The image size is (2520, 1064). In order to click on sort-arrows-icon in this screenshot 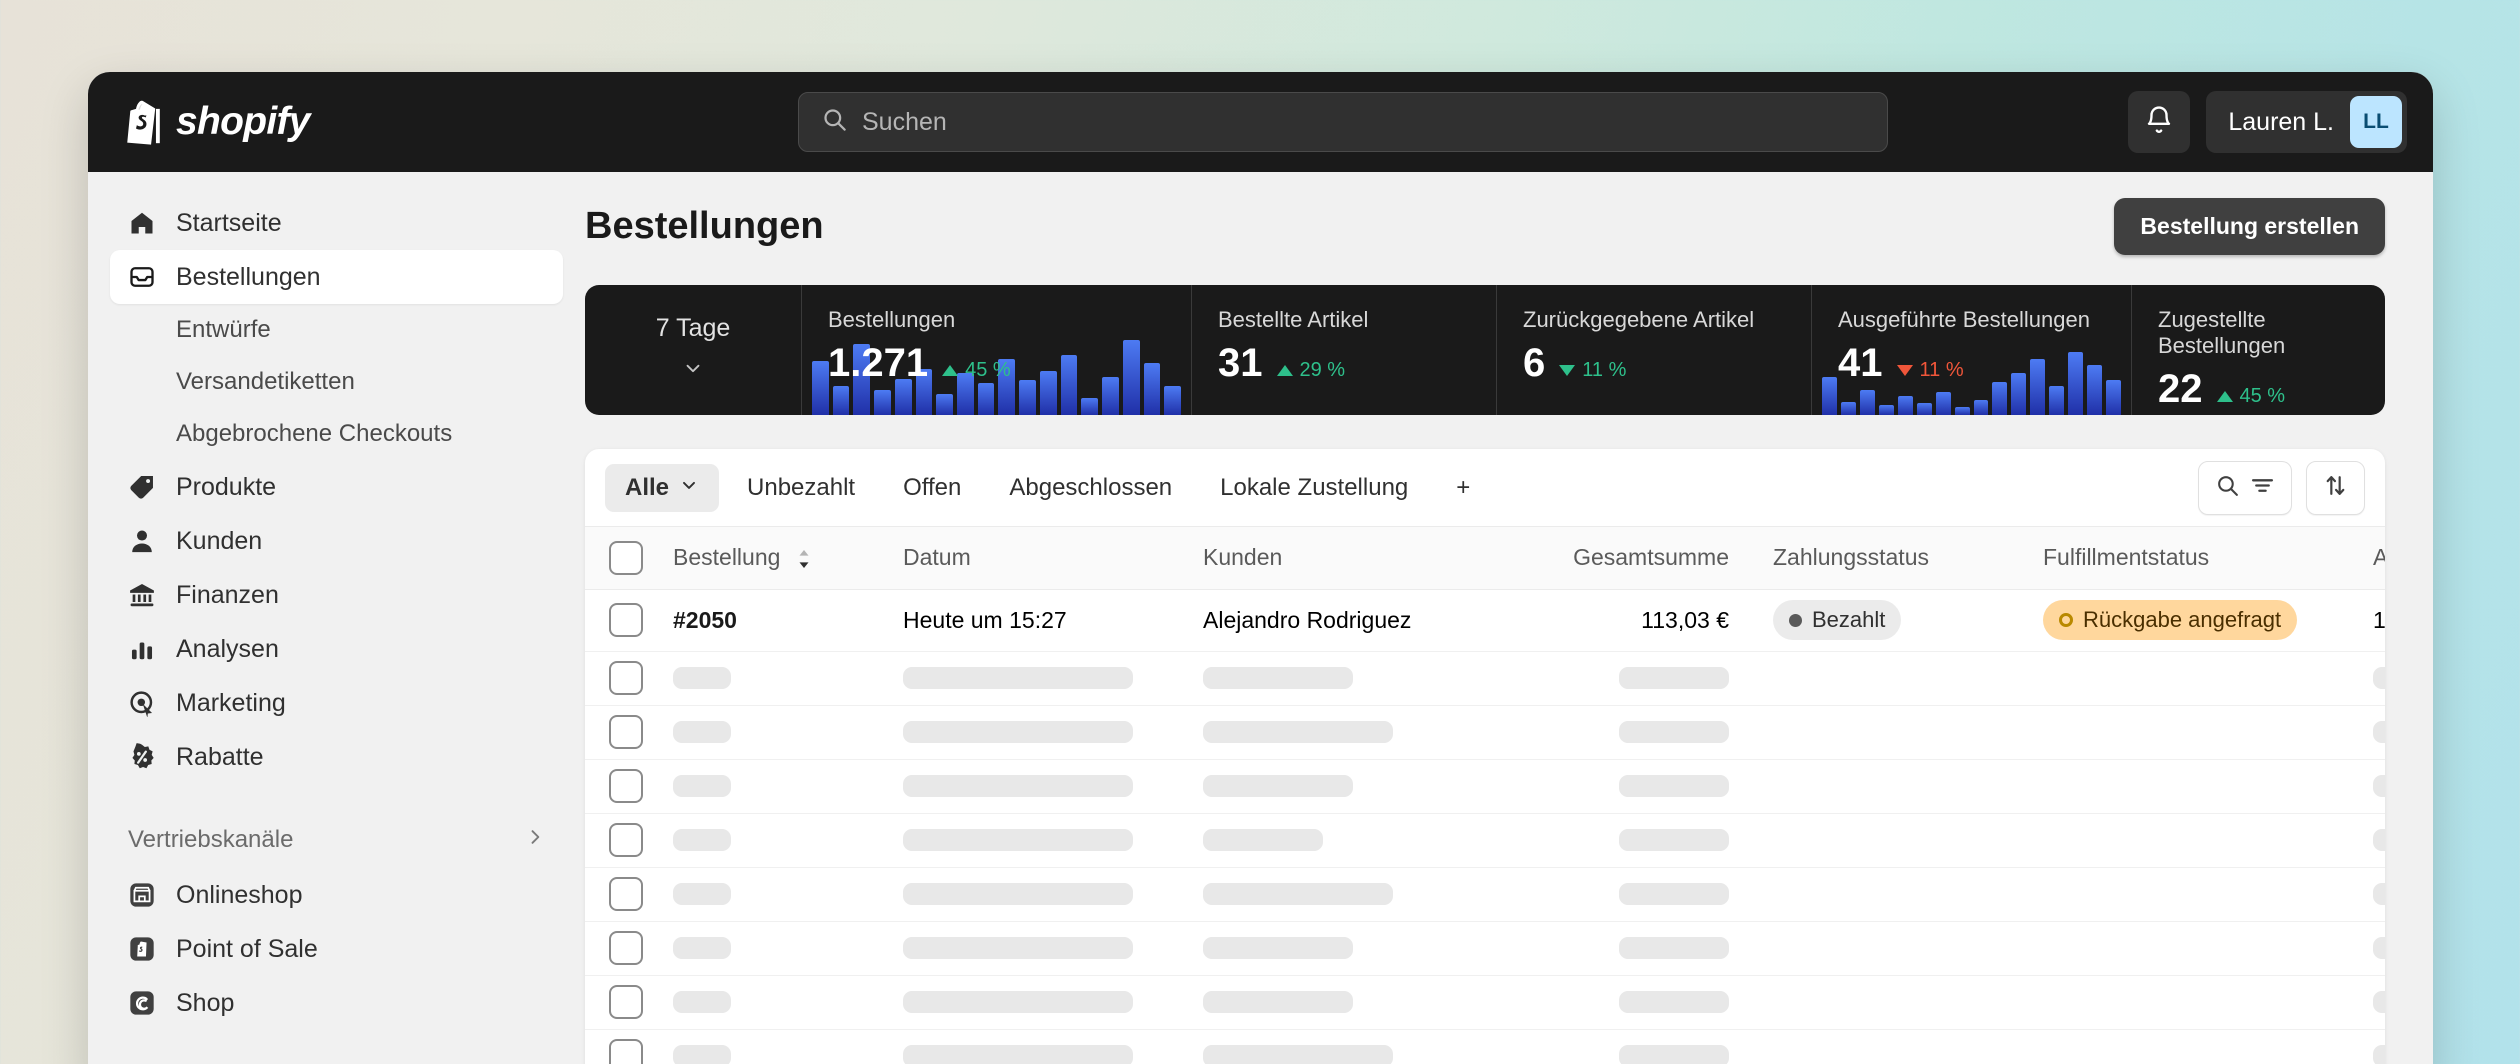, I will do `click(2335, 488)`.